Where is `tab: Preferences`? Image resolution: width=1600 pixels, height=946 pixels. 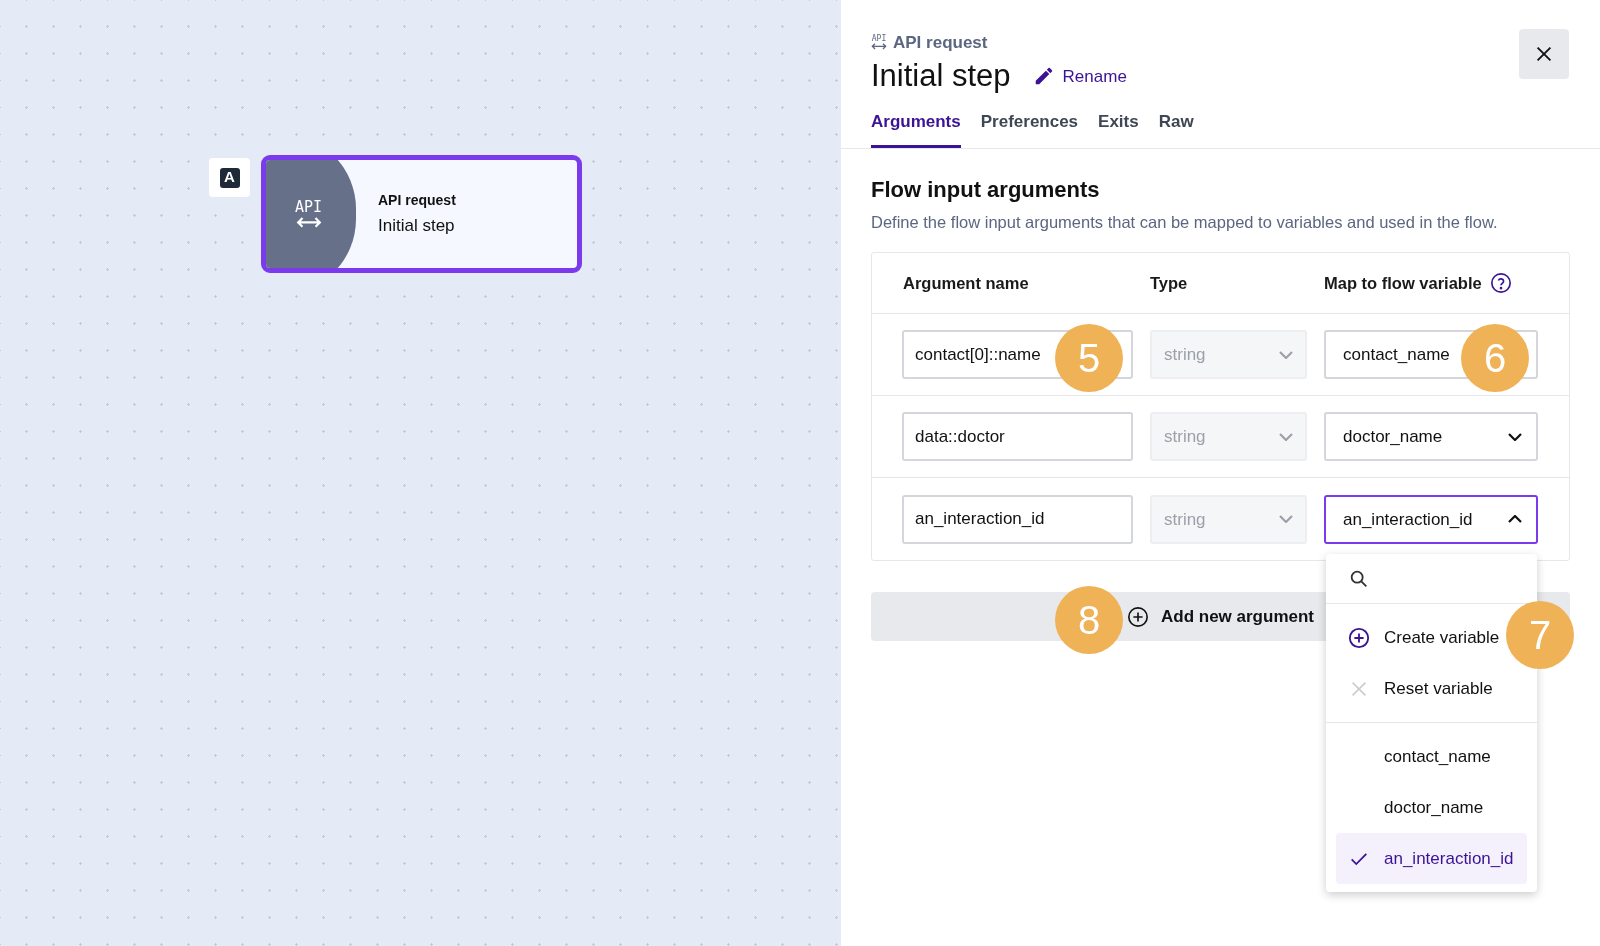
tab: Preferences is located at coordinates (1029, 128).